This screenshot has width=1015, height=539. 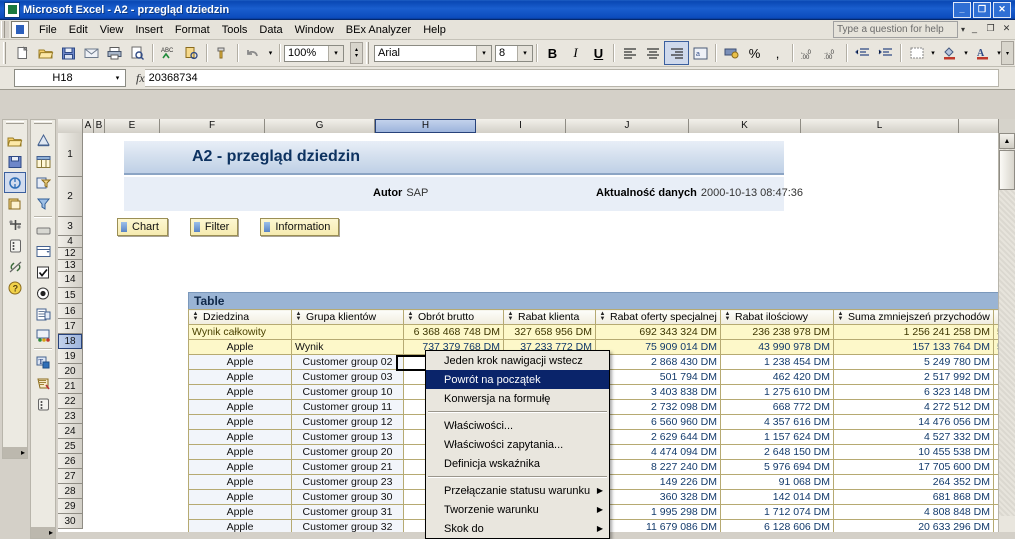 I want to click on corner-cell, so click(x=70, y=126).